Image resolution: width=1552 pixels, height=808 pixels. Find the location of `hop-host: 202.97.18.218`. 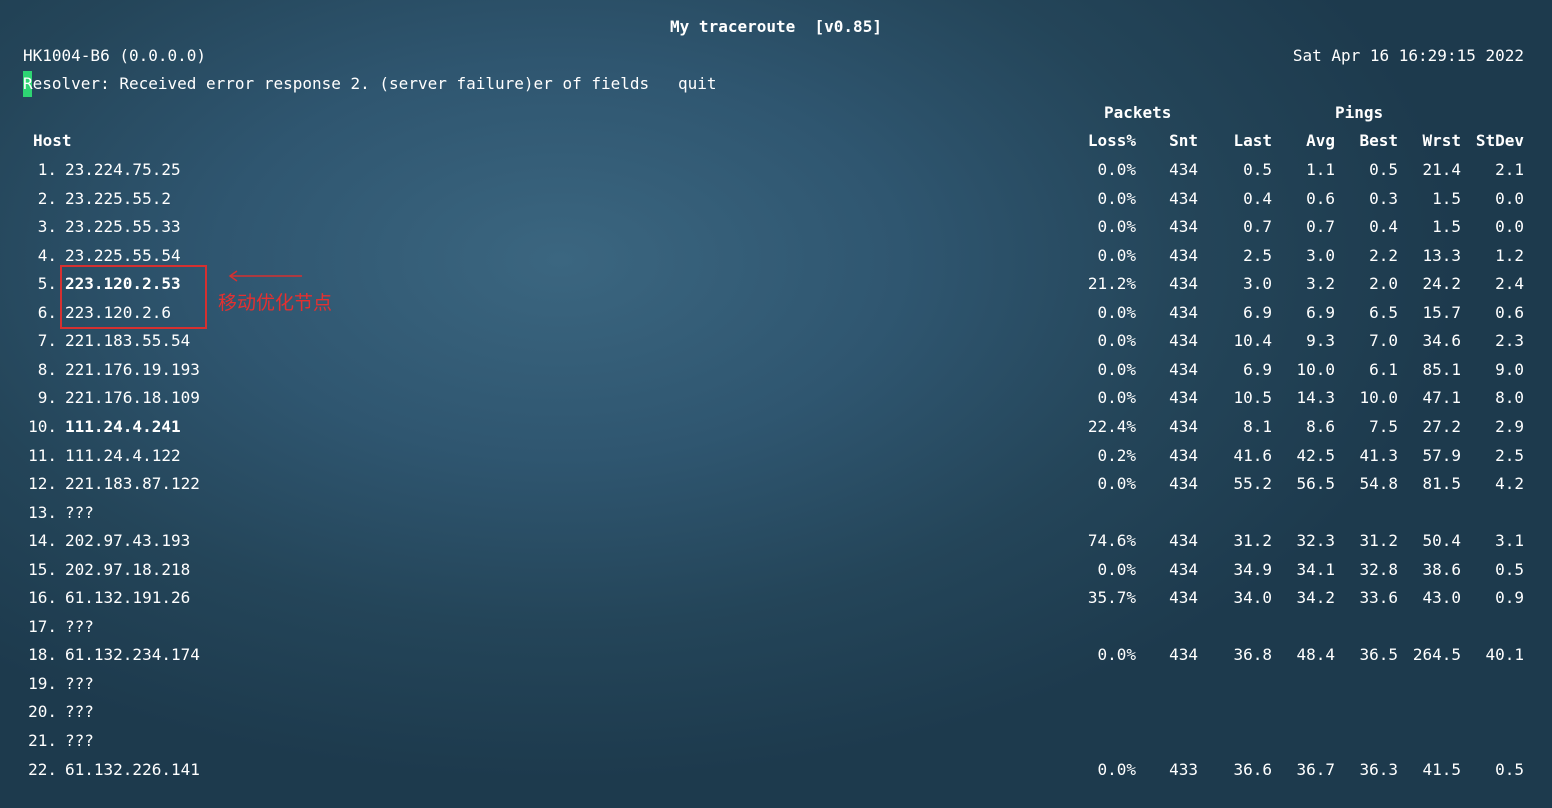

hop-host: 202.97.18.218 is located at coordinates (128, 569).